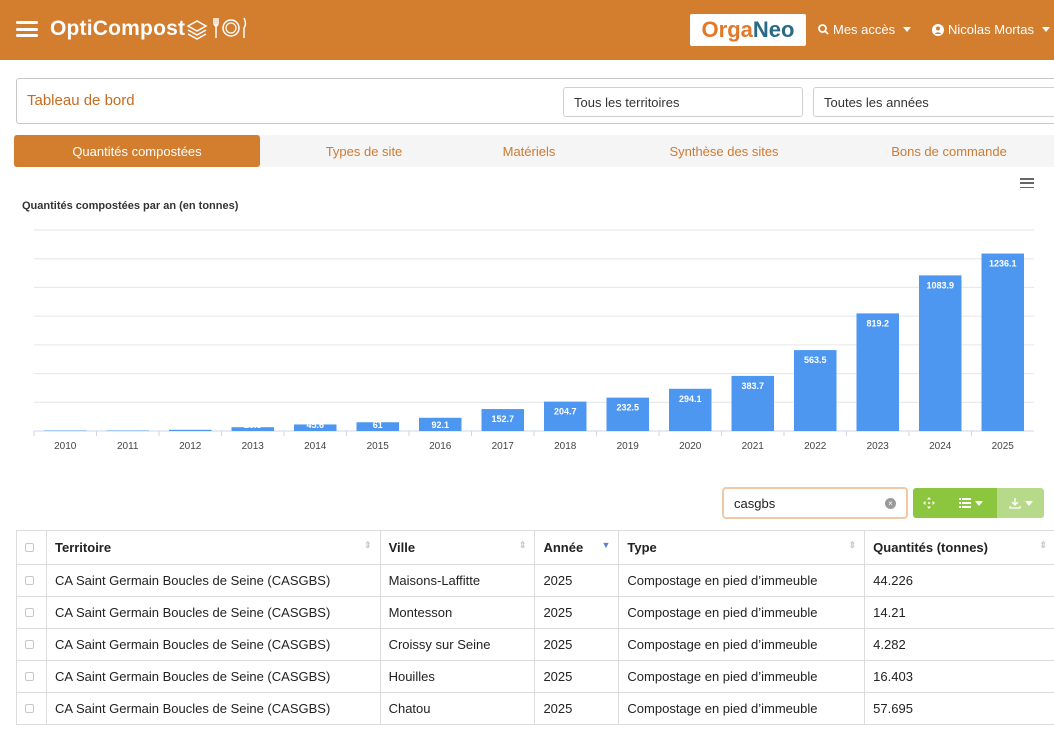 The height and width of the screenshot is (729, 1054). I want to click on partner-logo-part2: Neo, so click(773, 29).